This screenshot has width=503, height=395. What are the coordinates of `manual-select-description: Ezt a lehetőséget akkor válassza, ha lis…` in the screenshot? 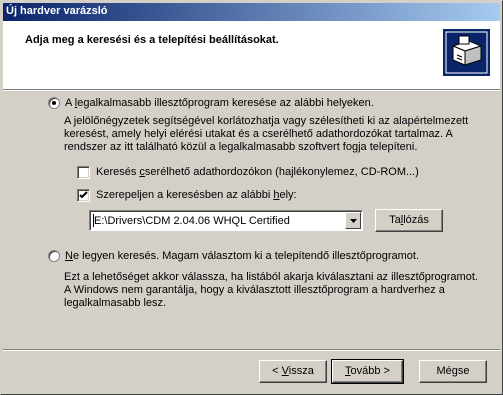 It's located at (271, 290).